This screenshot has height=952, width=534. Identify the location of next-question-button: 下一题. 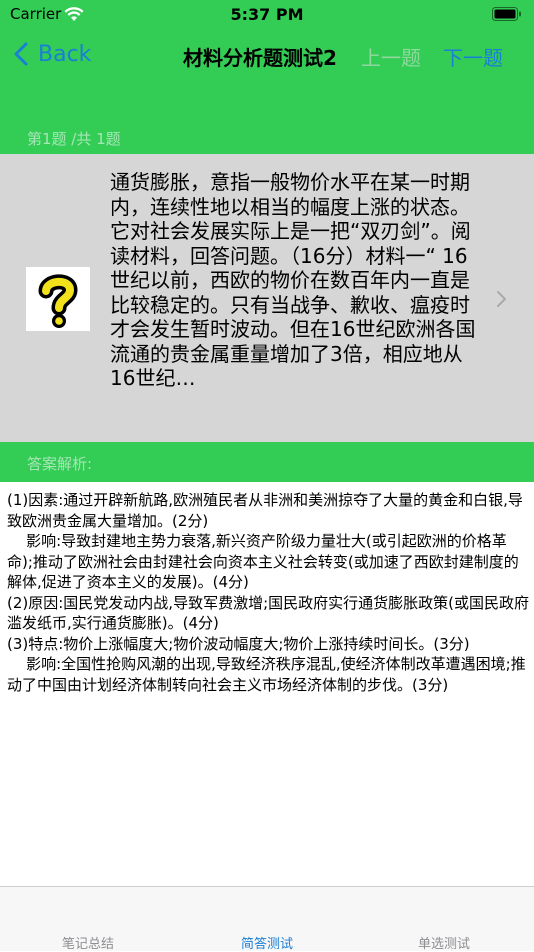
(473, 56).